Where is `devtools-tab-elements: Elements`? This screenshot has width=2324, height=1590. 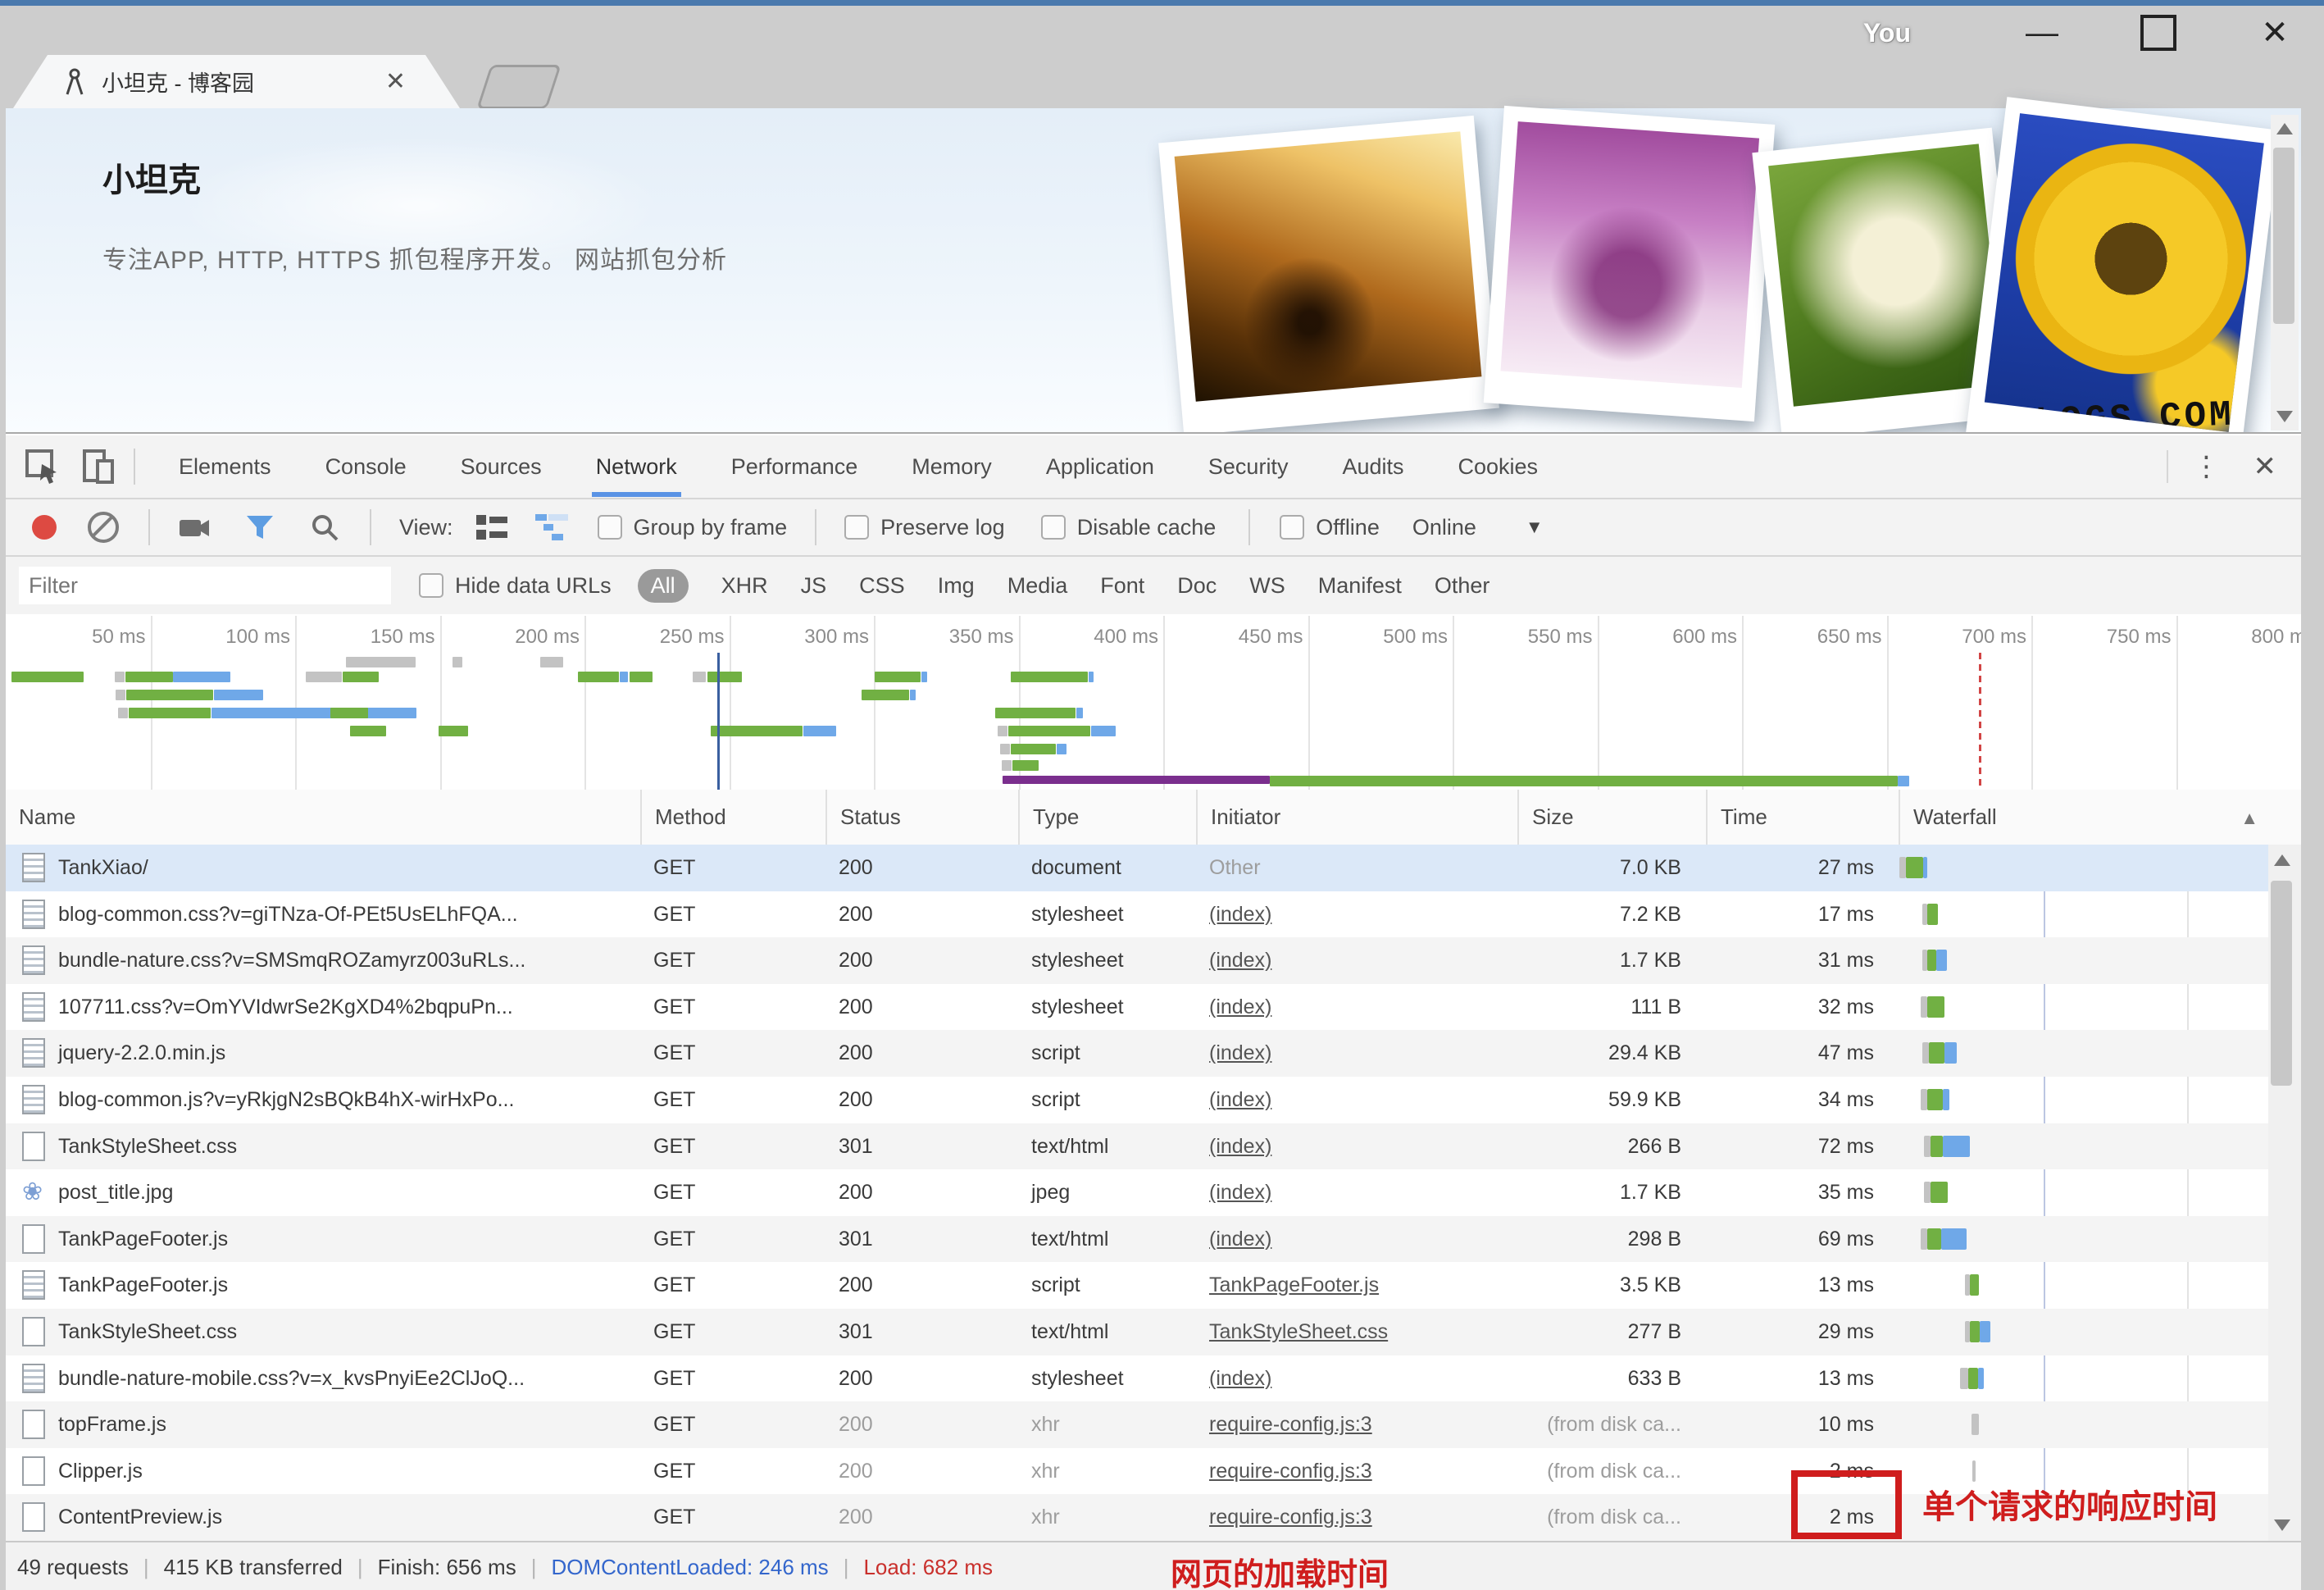 devtools-tab-elements: Elements is located at coordinates (225, 467).